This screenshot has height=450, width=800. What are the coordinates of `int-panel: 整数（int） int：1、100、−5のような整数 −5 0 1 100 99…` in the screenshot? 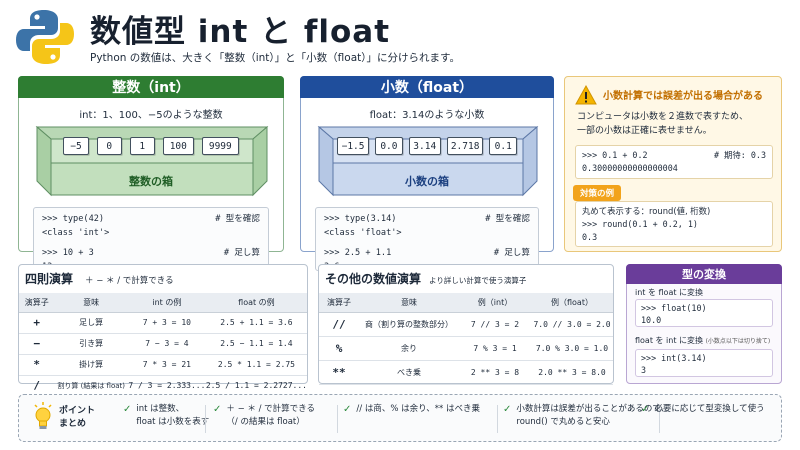 It's located at (151, 174).